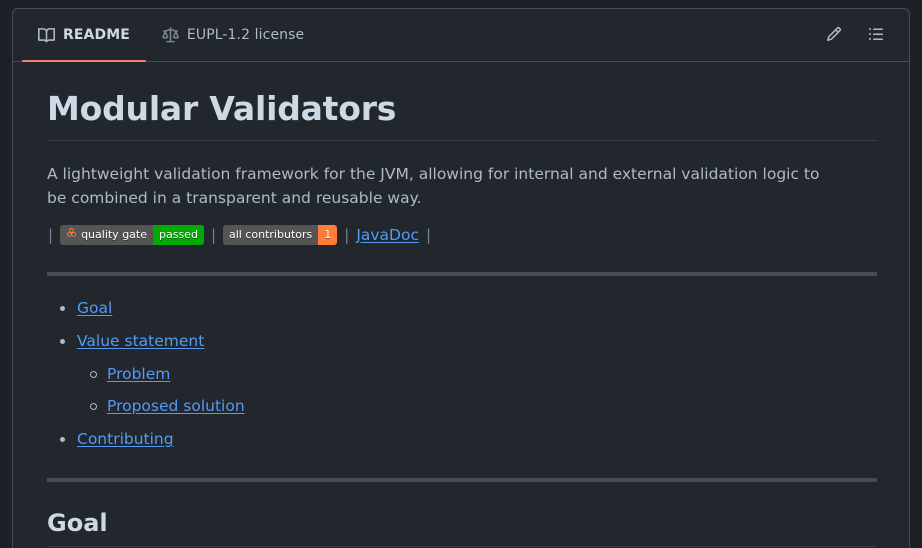  Describe the element at coordinates (271, 235) in the screenshot. I see `all-contributors-label: all contributors` at that location.